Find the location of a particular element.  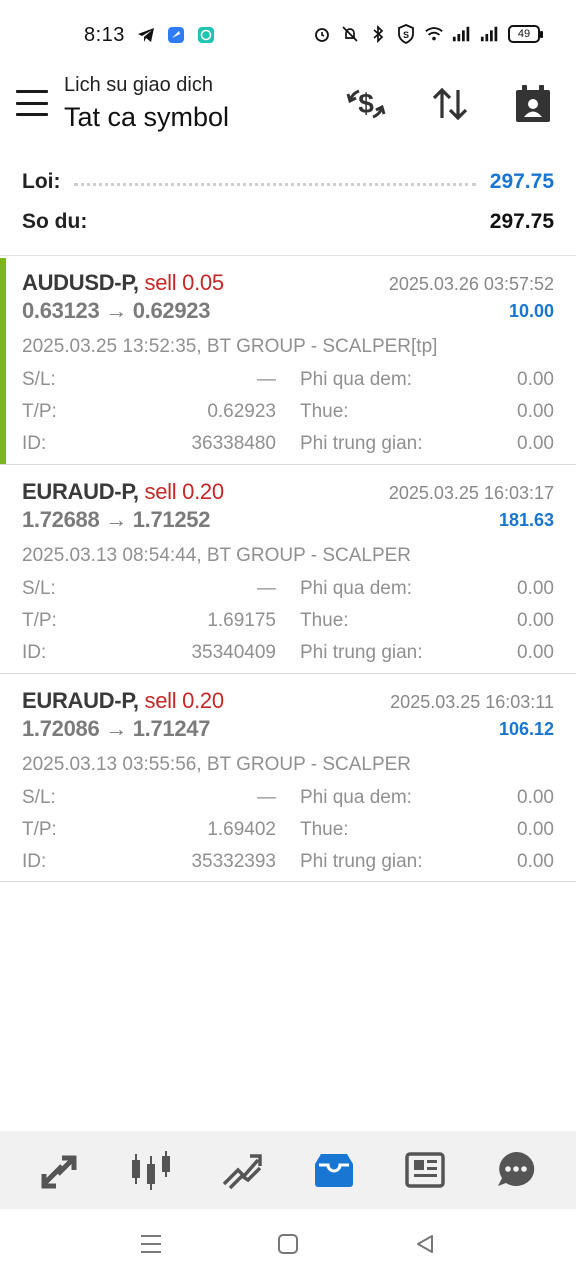

bottom-navigation is located at coordinates (288, 1170).